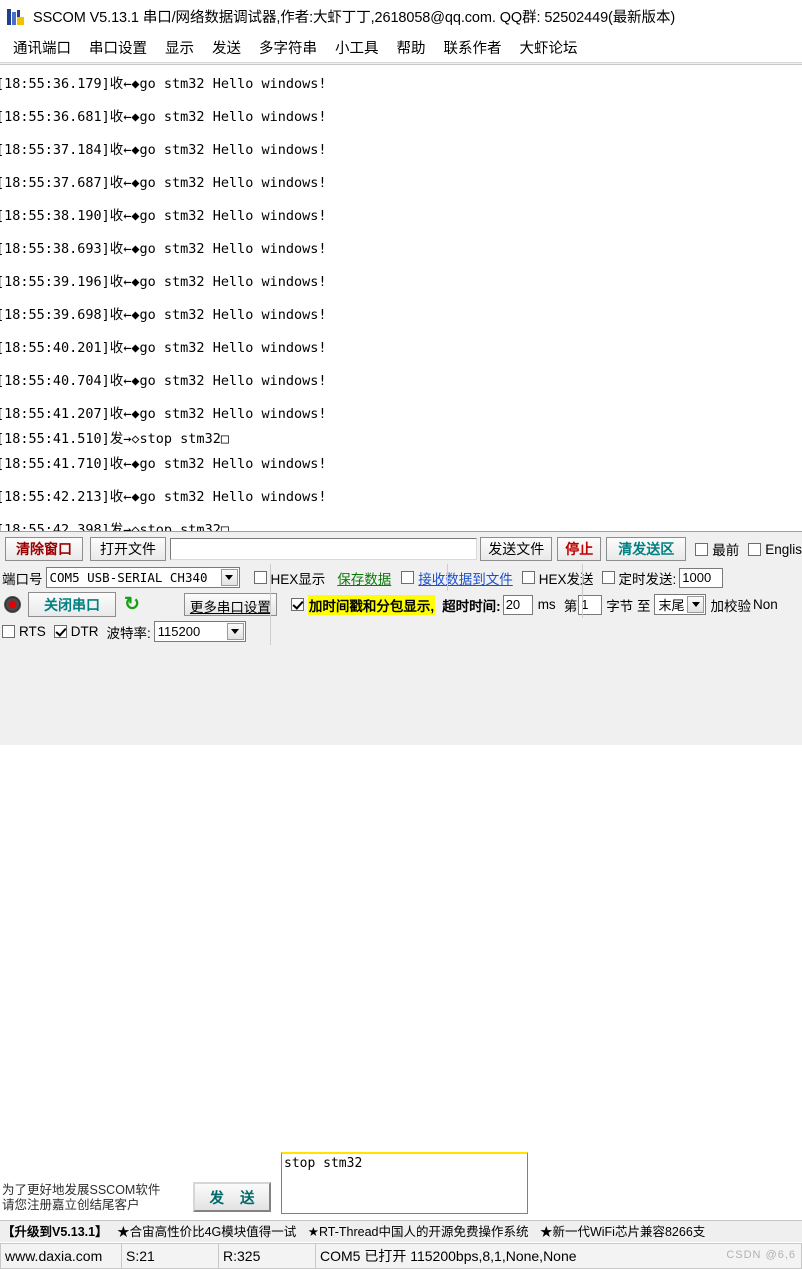  What do you see at coordinates (128, 633) in the screenshot?
I see `baud-label: 波特率:` at bounding box center [128, 633].